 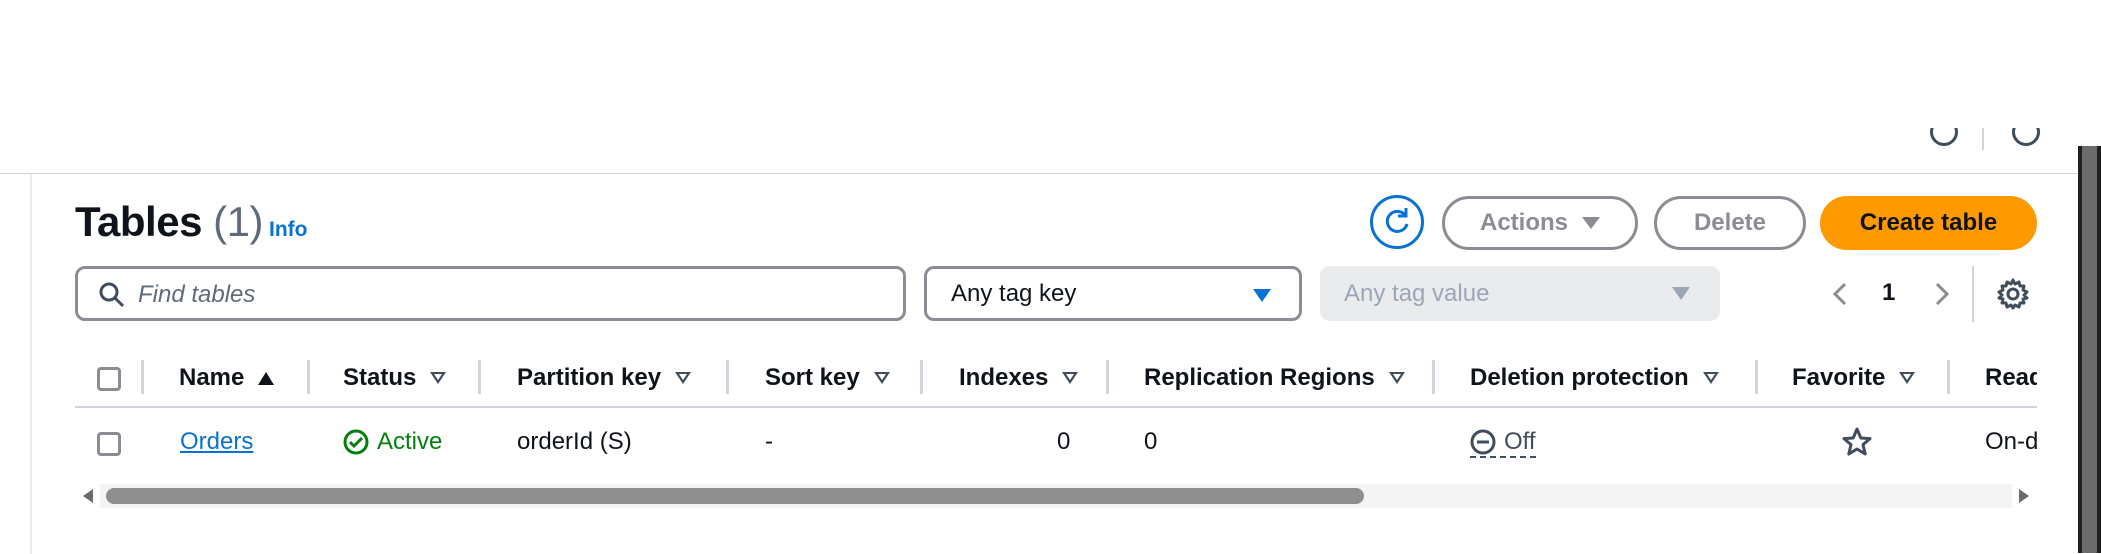 I want to click on column-label: Status, so click(x=380, y=377).